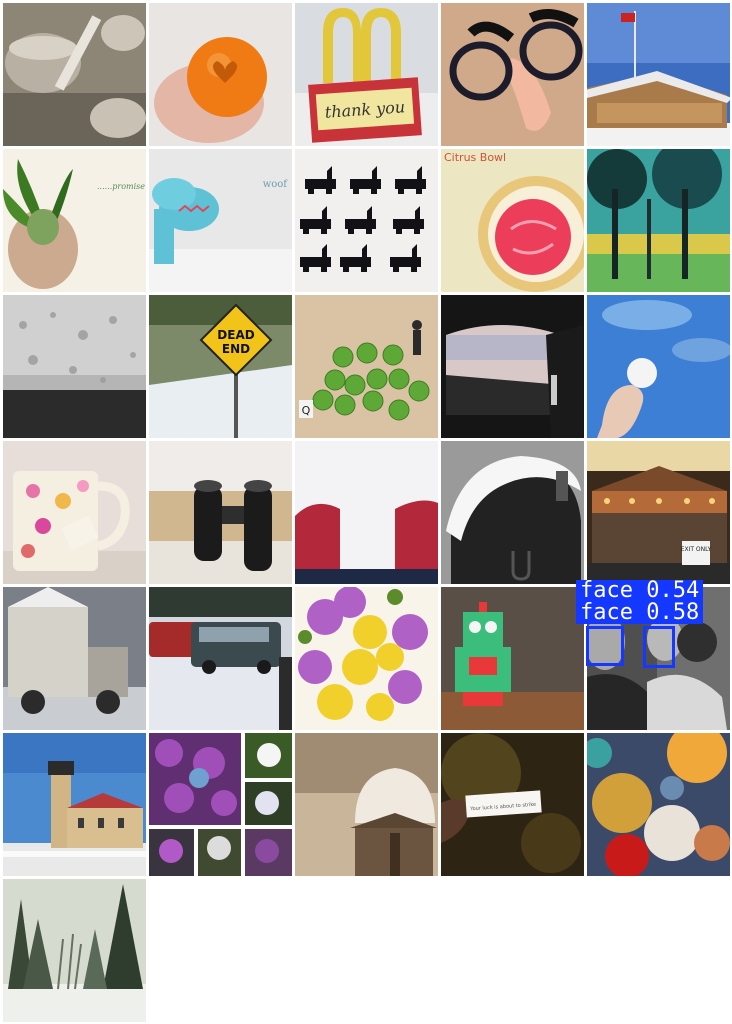  Describe the element at coordinates (658, 366) in the screenshot. I see `cotton-ball-sky-photo` at that location.